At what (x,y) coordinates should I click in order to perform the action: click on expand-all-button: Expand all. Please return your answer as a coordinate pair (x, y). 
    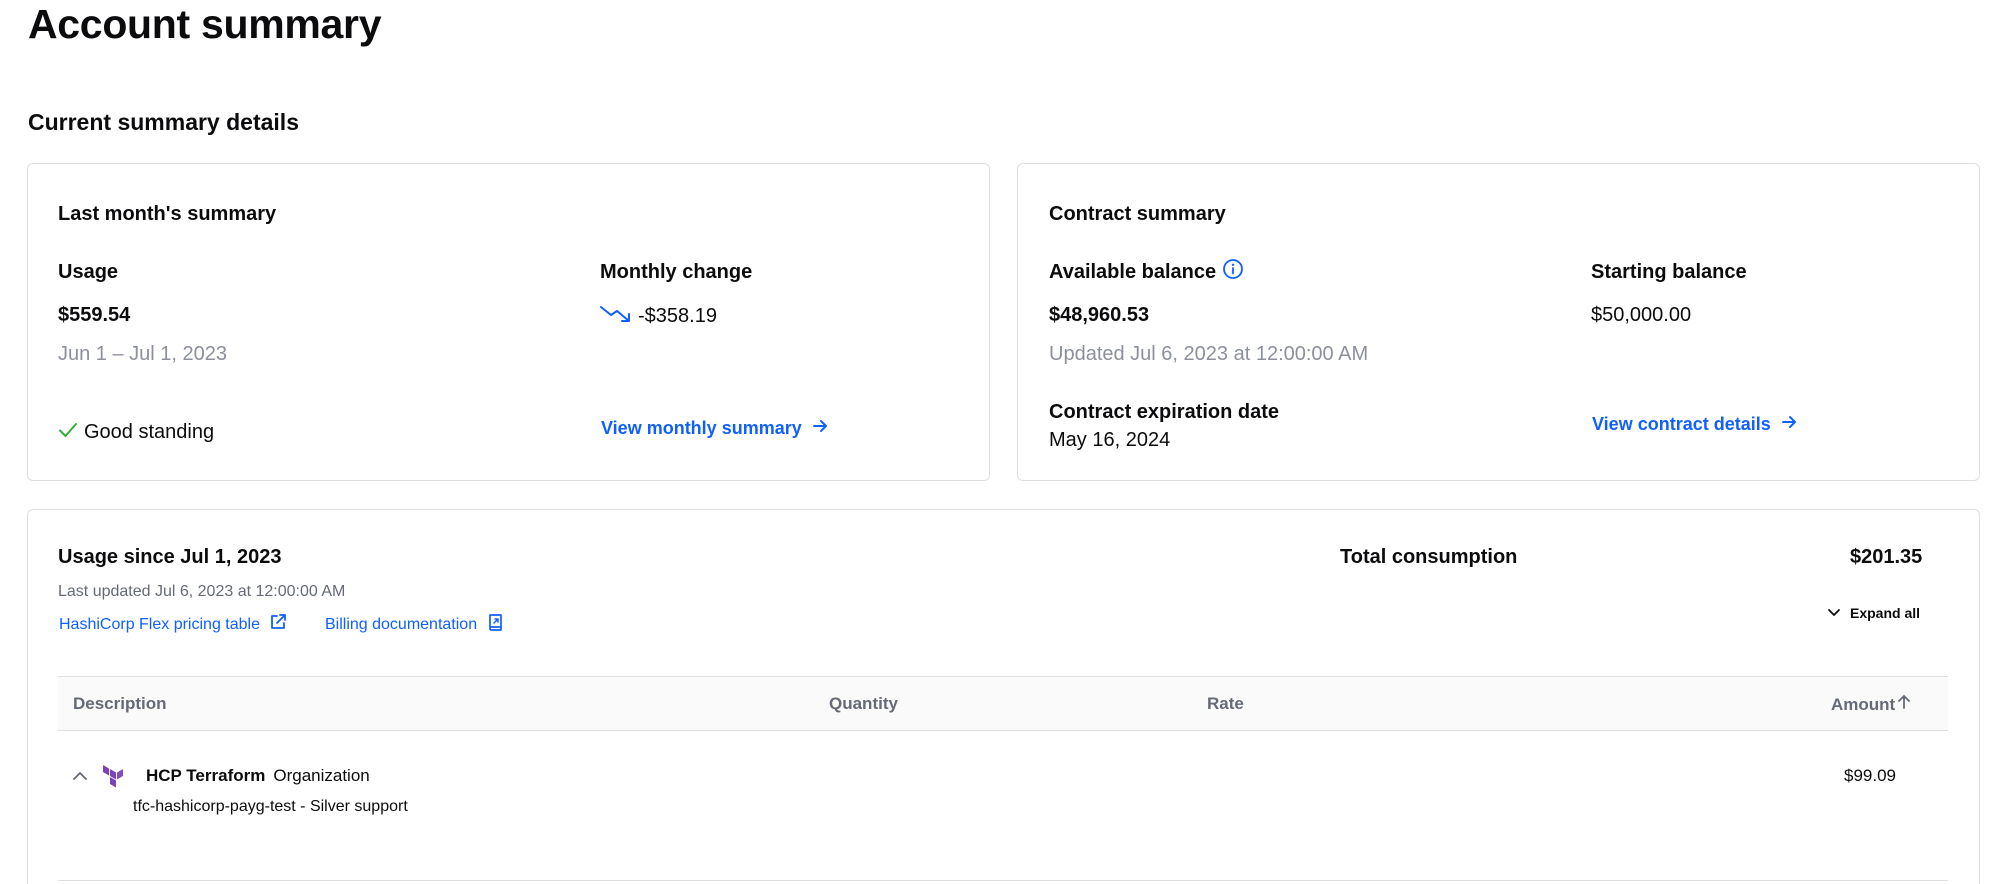
    Looking at the image, I should click on (1873, 613).